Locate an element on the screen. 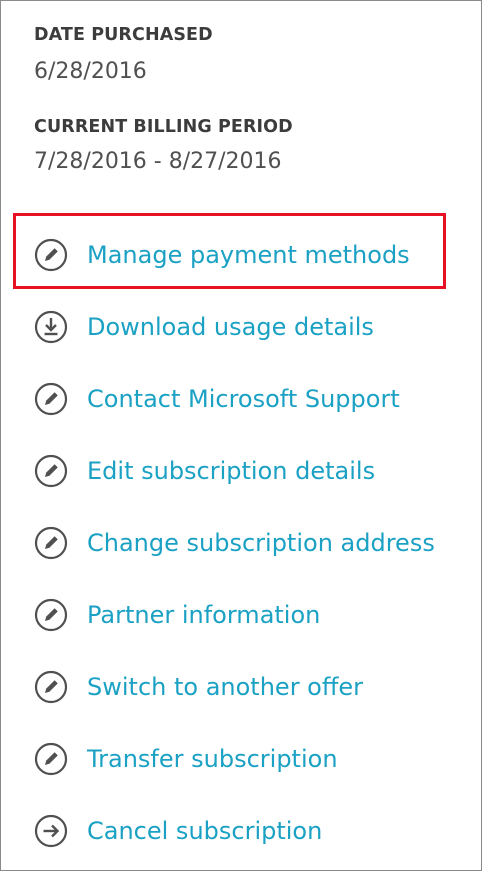  switch-offer-label: Switch to another offer is located at coordinates (225, 687).